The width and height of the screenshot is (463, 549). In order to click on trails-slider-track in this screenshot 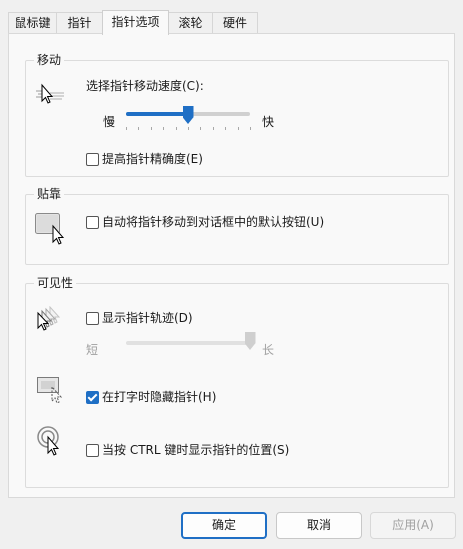, I will do `click(188, 343)`.